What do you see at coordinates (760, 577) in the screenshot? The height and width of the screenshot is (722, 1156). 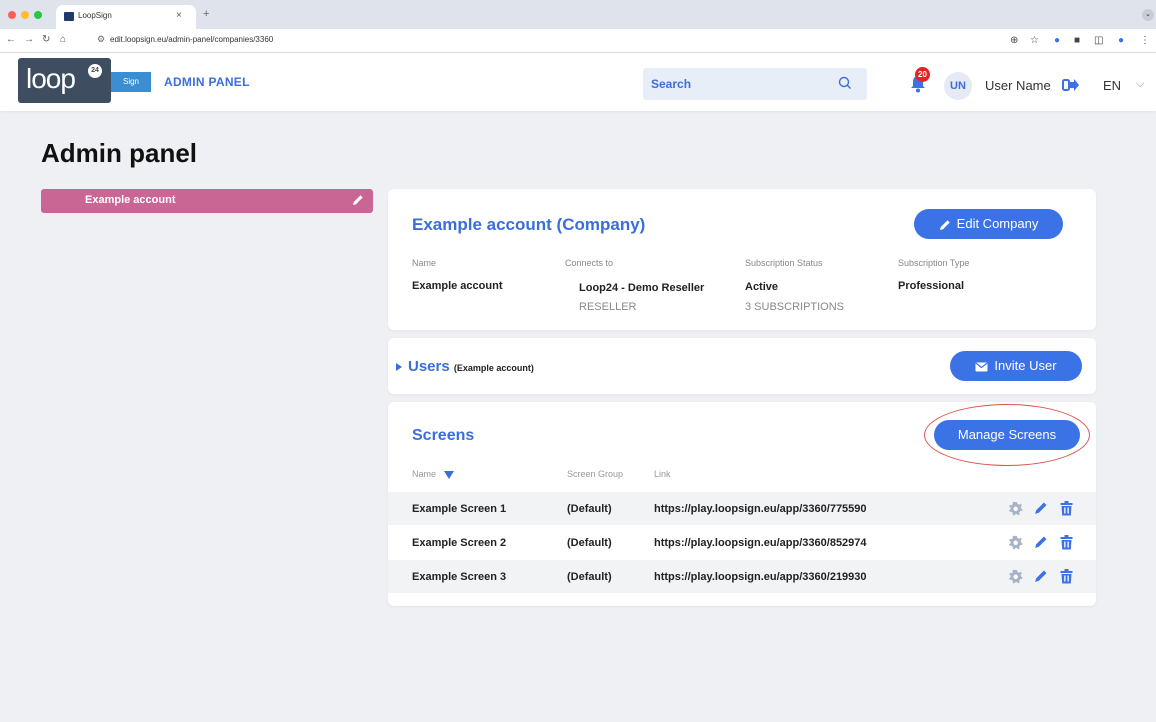 I see `screen-link: https://play.loopsign.eu/app/3360/219930` at bounding box center [760, 577].